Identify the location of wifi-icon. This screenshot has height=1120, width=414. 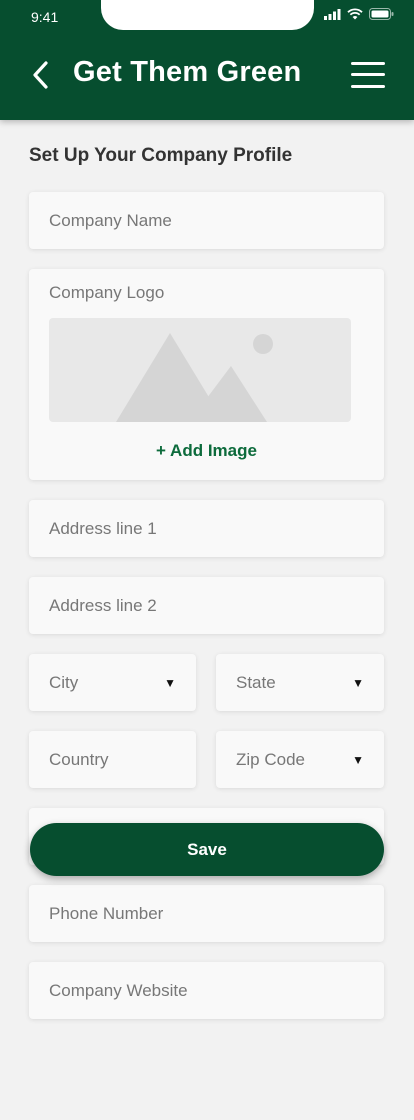
(355, 14).